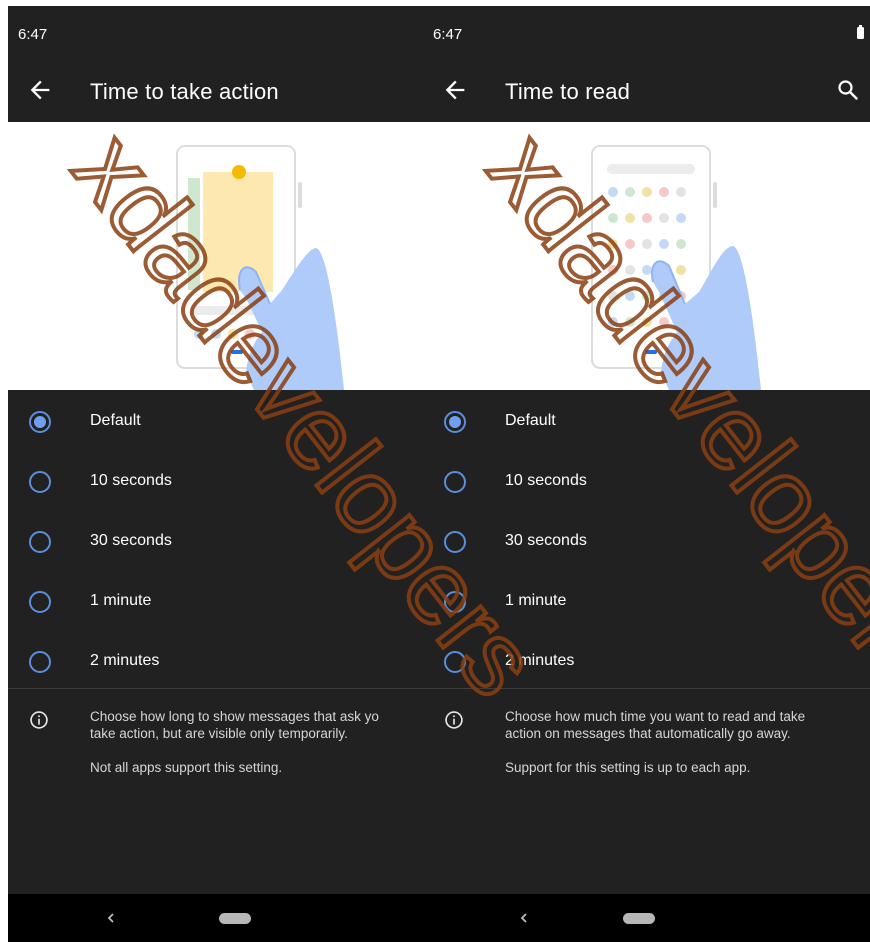 This screenshot has width=870, height=942. What do you see at coordinates (184, 91) in the screenshot?
I see `page-title: Time to take action` at bounding box center [184, 91].